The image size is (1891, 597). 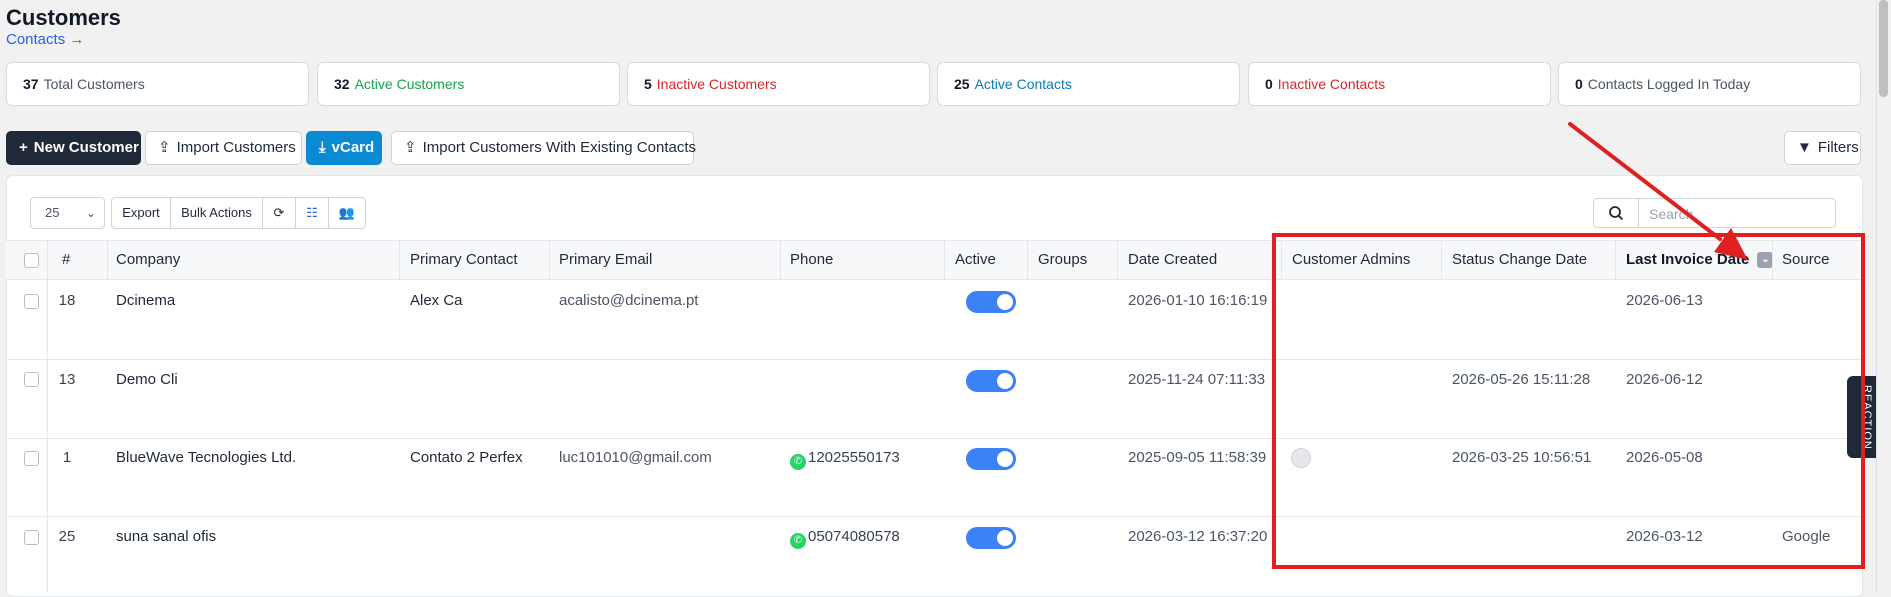 I want to click on stat-inactive-customers: 5 Inactive Customers, so click(x=778, y=84).